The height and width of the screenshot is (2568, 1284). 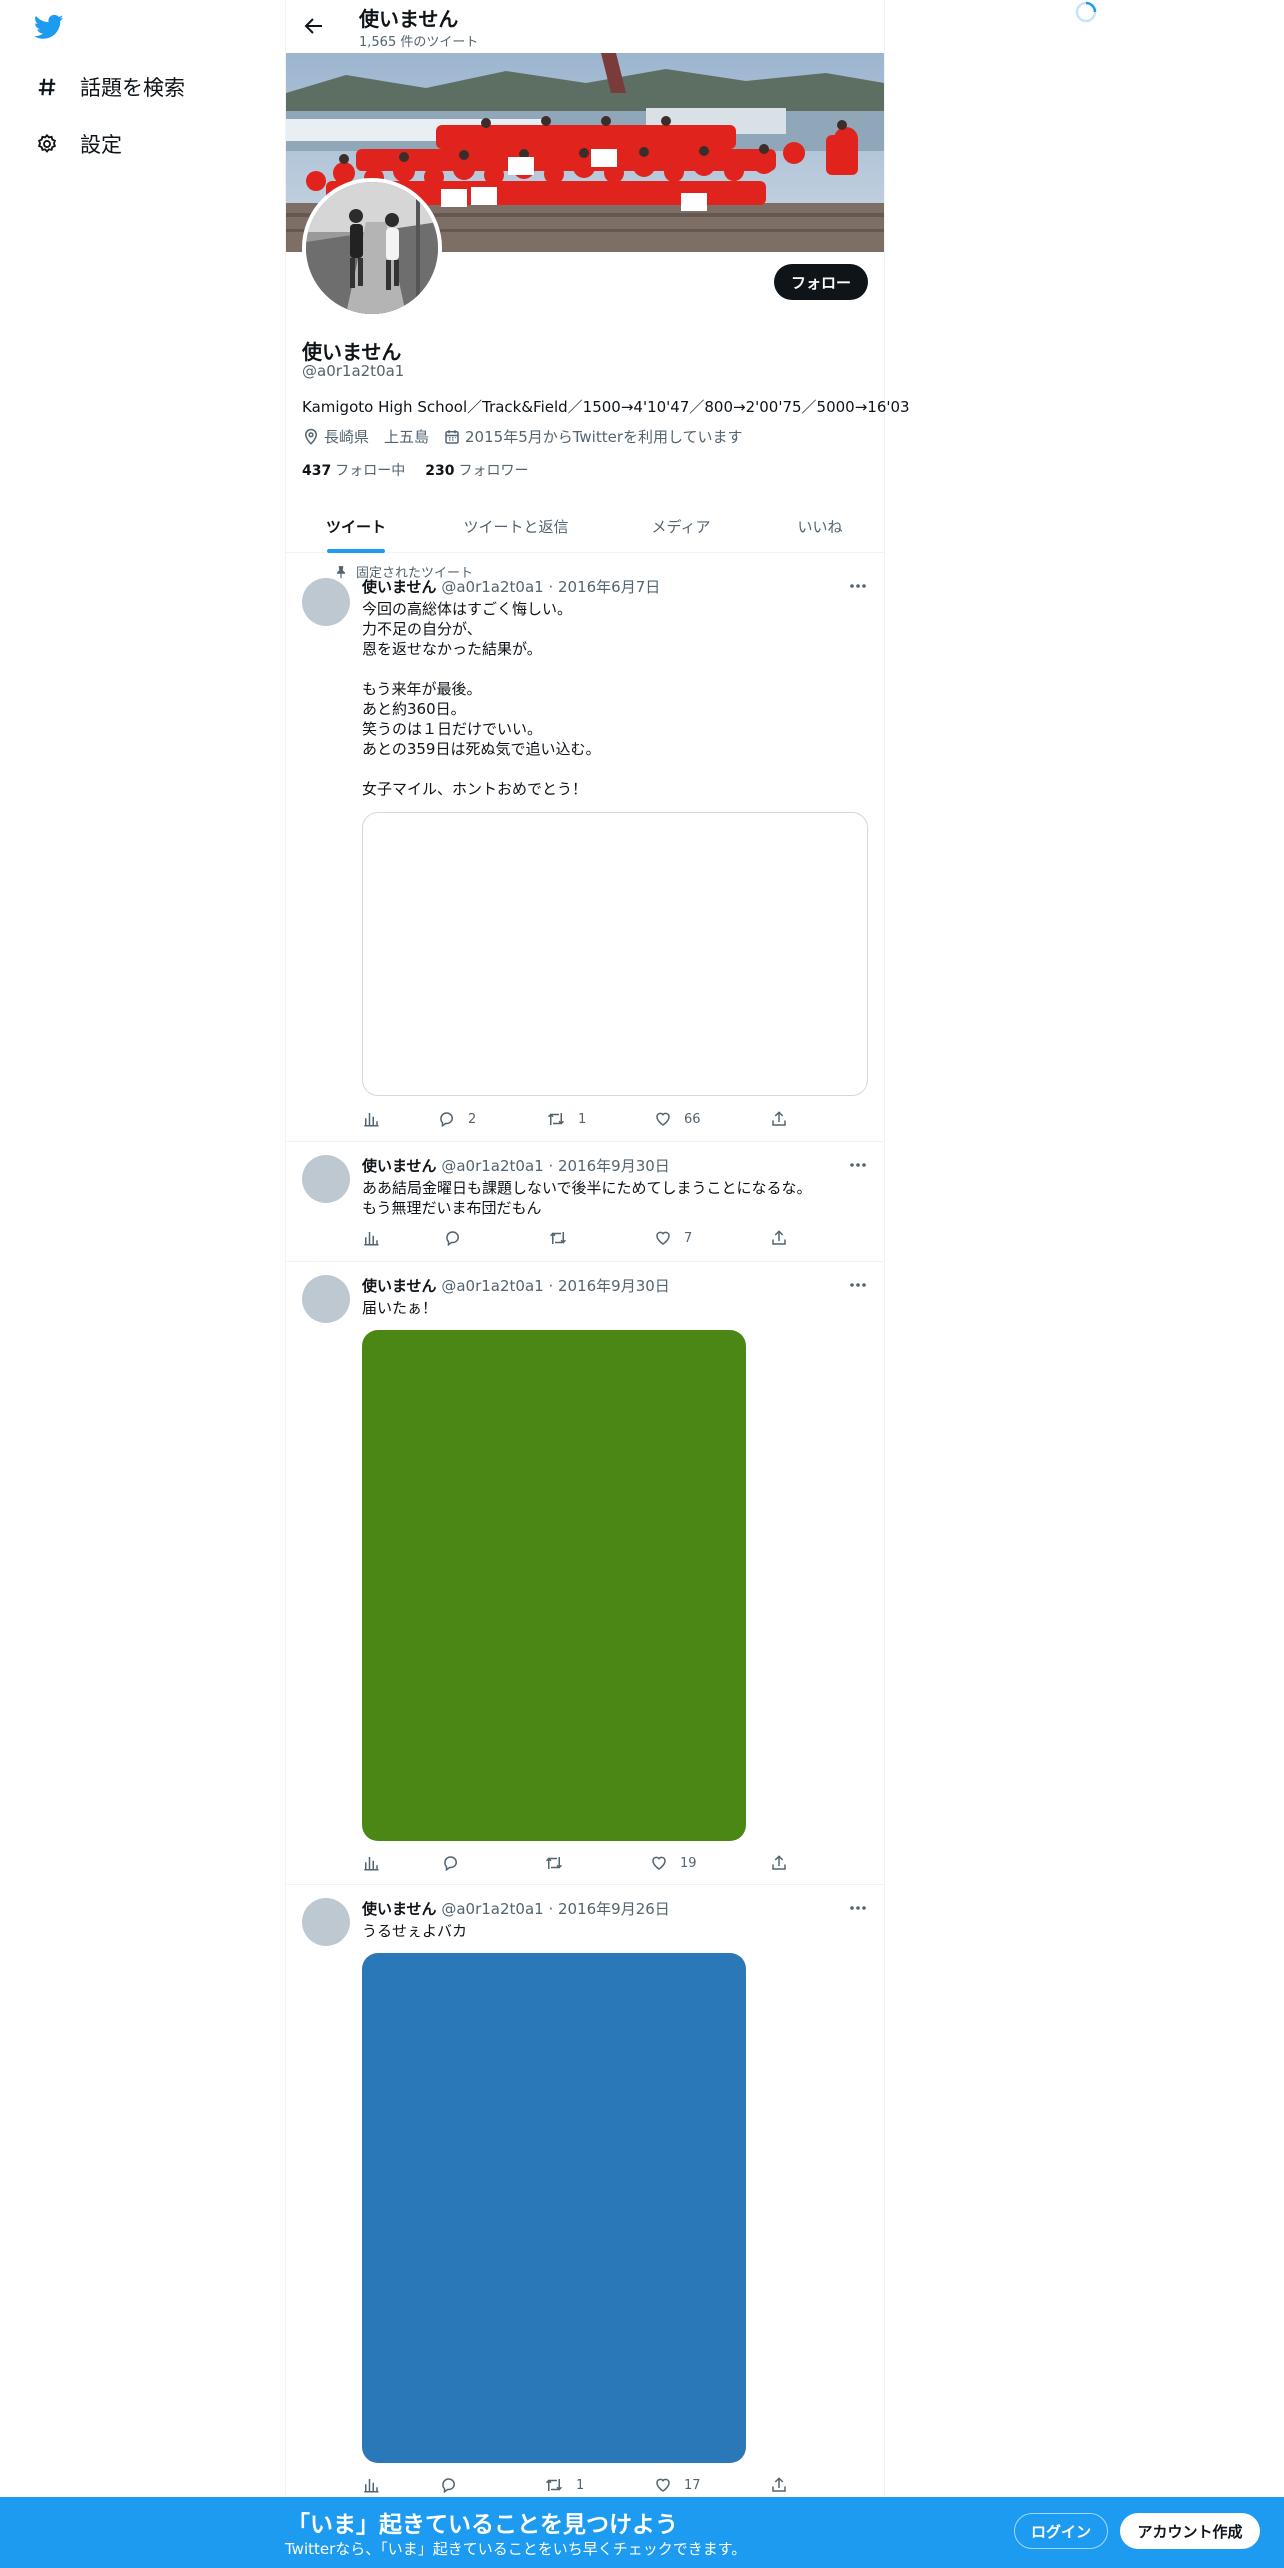 What do you see at coordinates (311, 436) in the screenshot?
I see `location-pin-icon` at bounding box center [311, 436].